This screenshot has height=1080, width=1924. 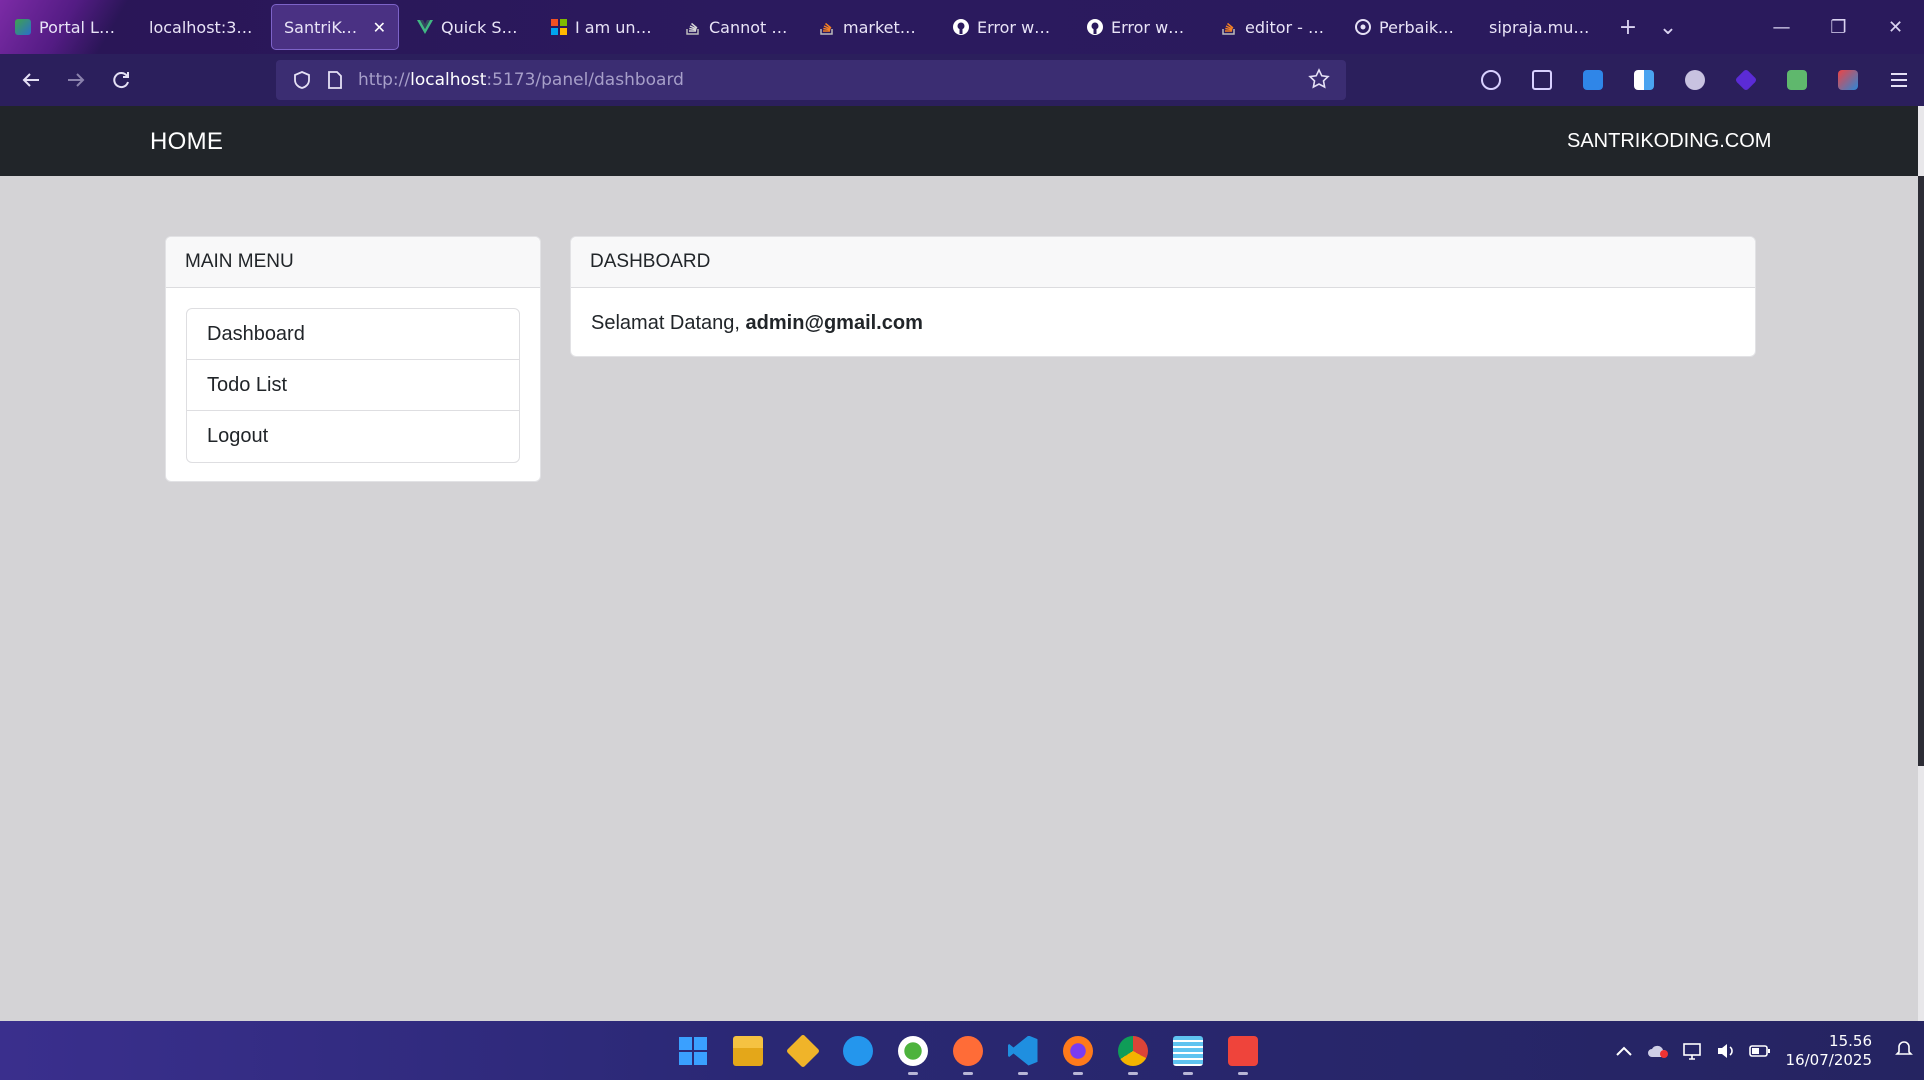 I want to click on menu-list: Dashboard Todo List Logout, so click(x=353, y=385).